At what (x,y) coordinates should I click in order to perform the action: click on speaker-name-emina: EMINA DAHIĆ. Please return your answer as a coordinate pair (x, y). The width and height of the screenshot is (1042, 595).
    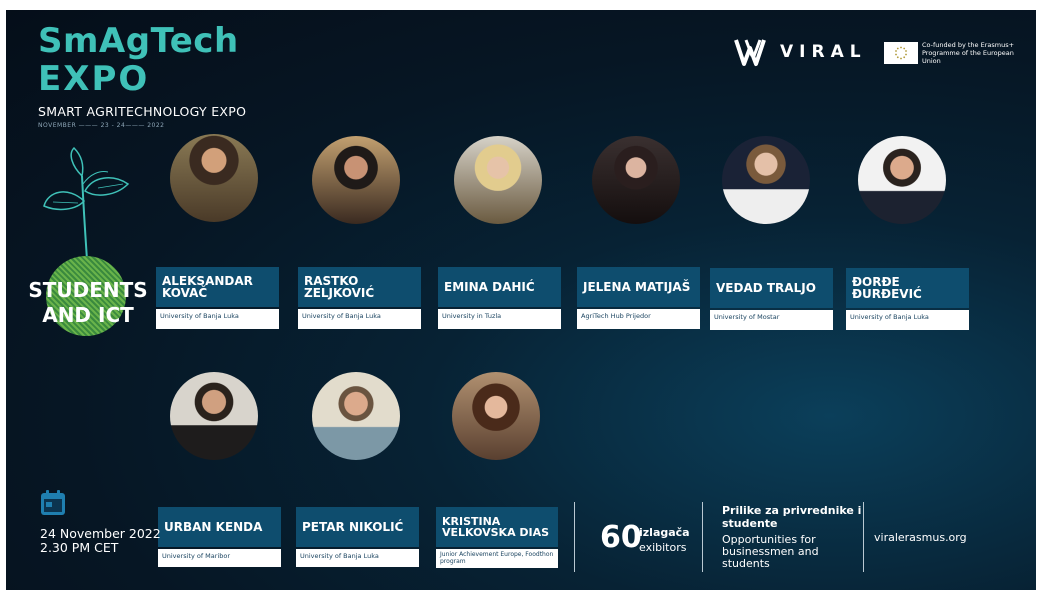
    Looking at the image, I should click on (499, 287).